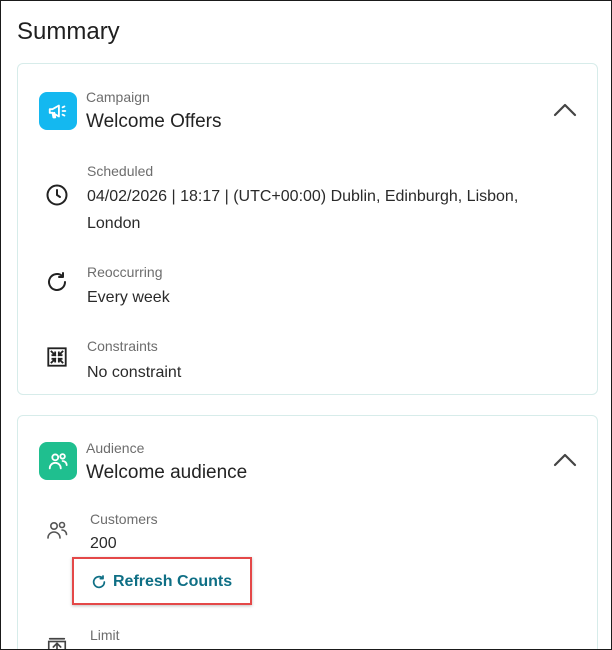 The image size is (612, 650). What do you see at coordinates (99, 582) in the screenshot?
I see `refresh-counts-icon` at bounding box center [99, 582].